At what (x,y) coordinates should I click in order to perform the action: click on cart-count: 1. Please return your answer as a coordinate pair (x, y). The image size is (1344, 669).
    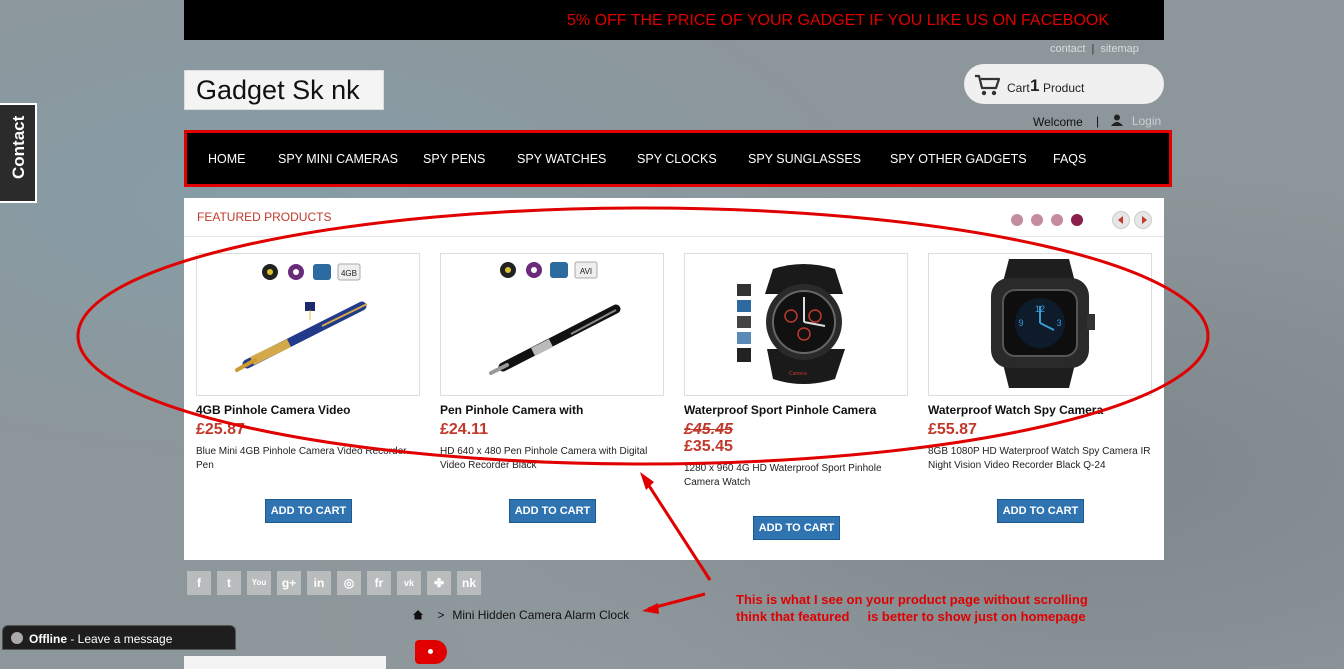
    Looking at the image, I should click on (1035, 85).